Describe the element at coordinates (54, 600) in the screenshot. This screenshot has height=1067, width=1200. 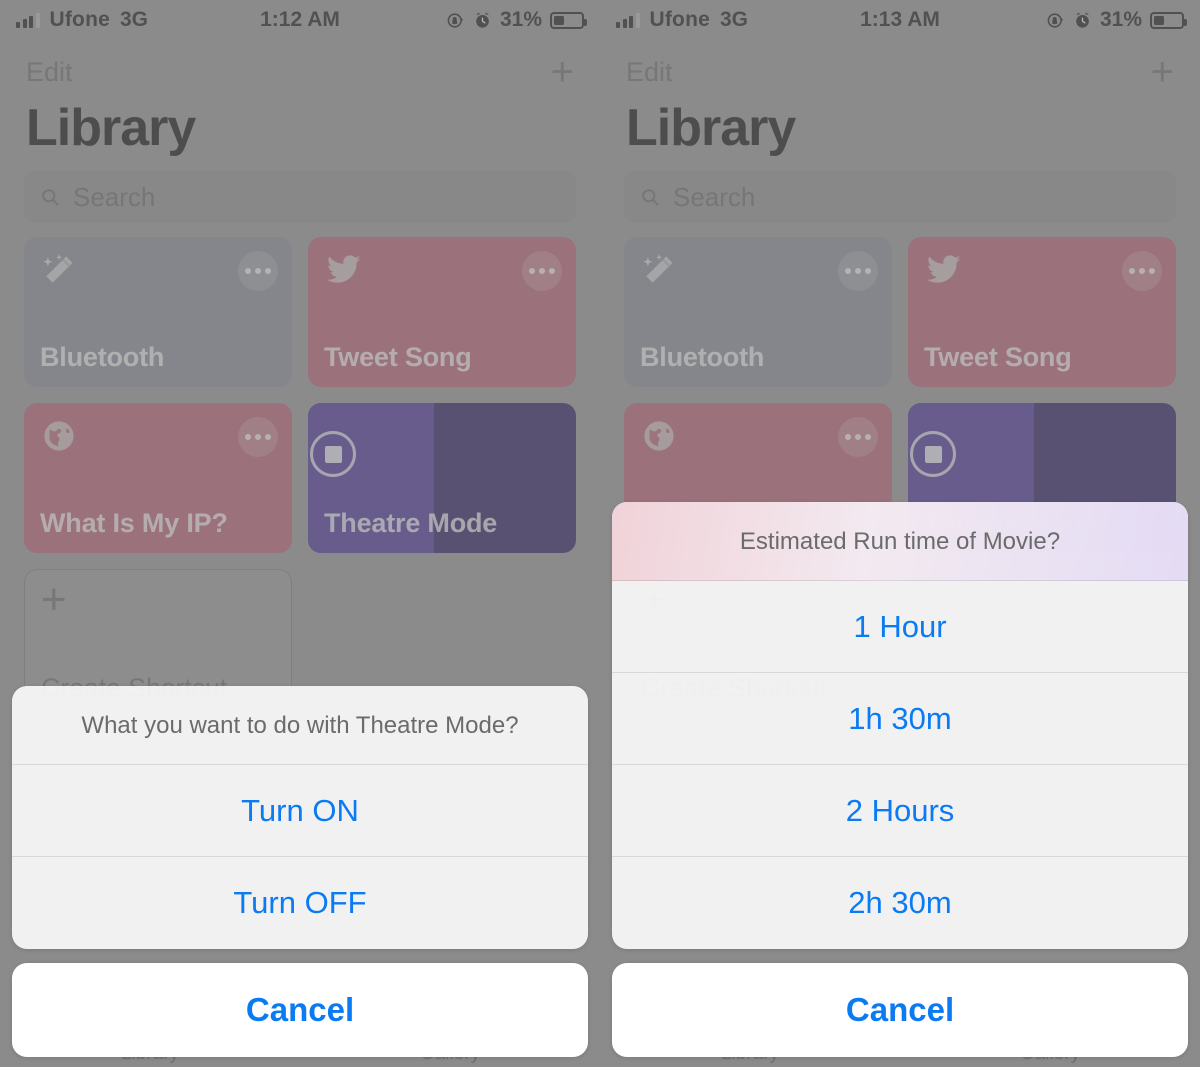
I see `plus-icon: +` at that location.